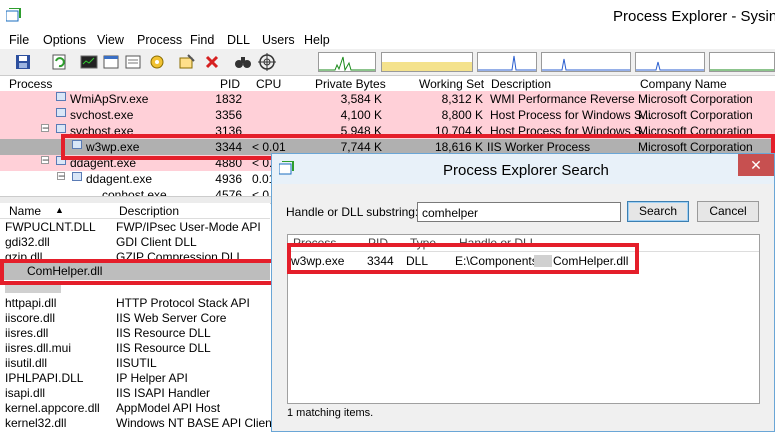 The image size is (775, 432). I want to click on settings-icon, so click(157, 62).